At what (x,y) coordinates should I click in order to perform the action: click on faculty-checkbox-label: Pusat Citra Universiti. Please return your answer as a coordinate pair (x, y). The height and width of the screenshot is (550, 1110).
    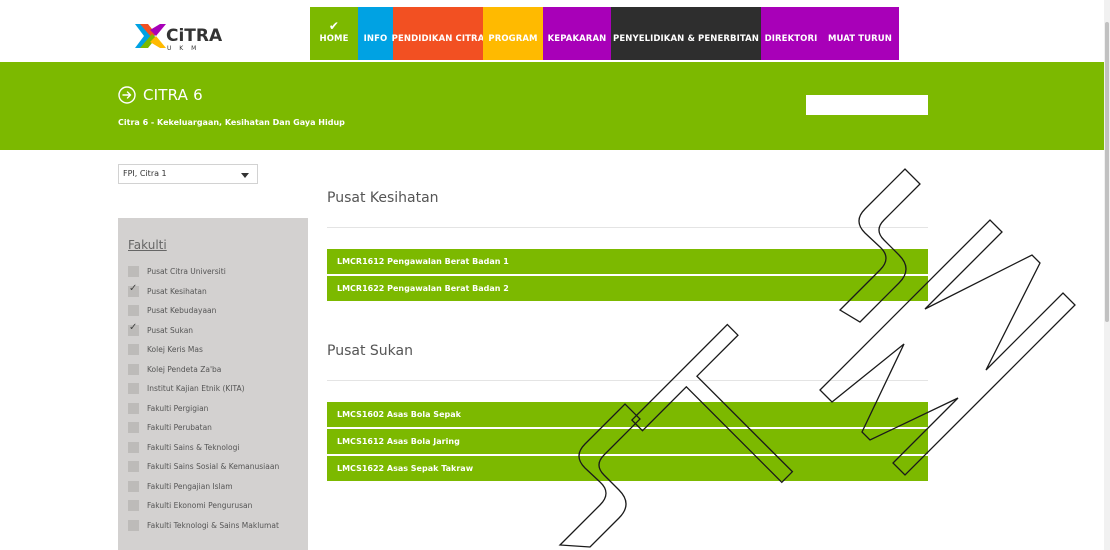
    Looking at the image, I should click on (186, 272).